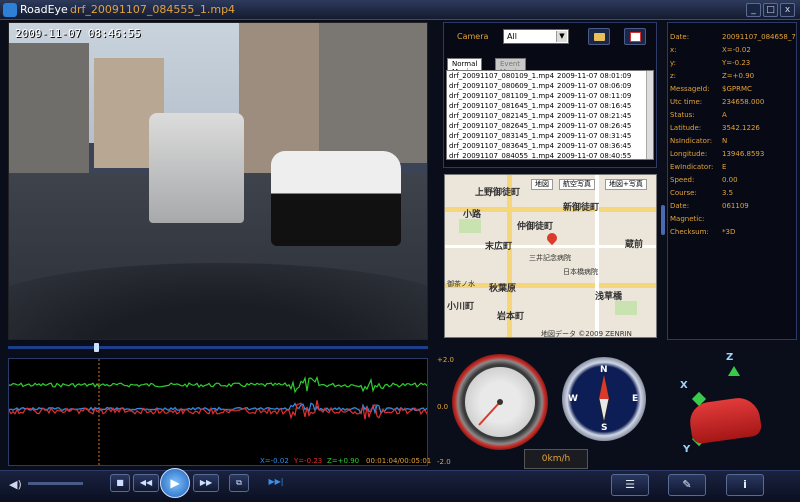  Describe the element at coordinates (15, 484) in the screenshot. I see `volume-icon: ◀)` at that location.